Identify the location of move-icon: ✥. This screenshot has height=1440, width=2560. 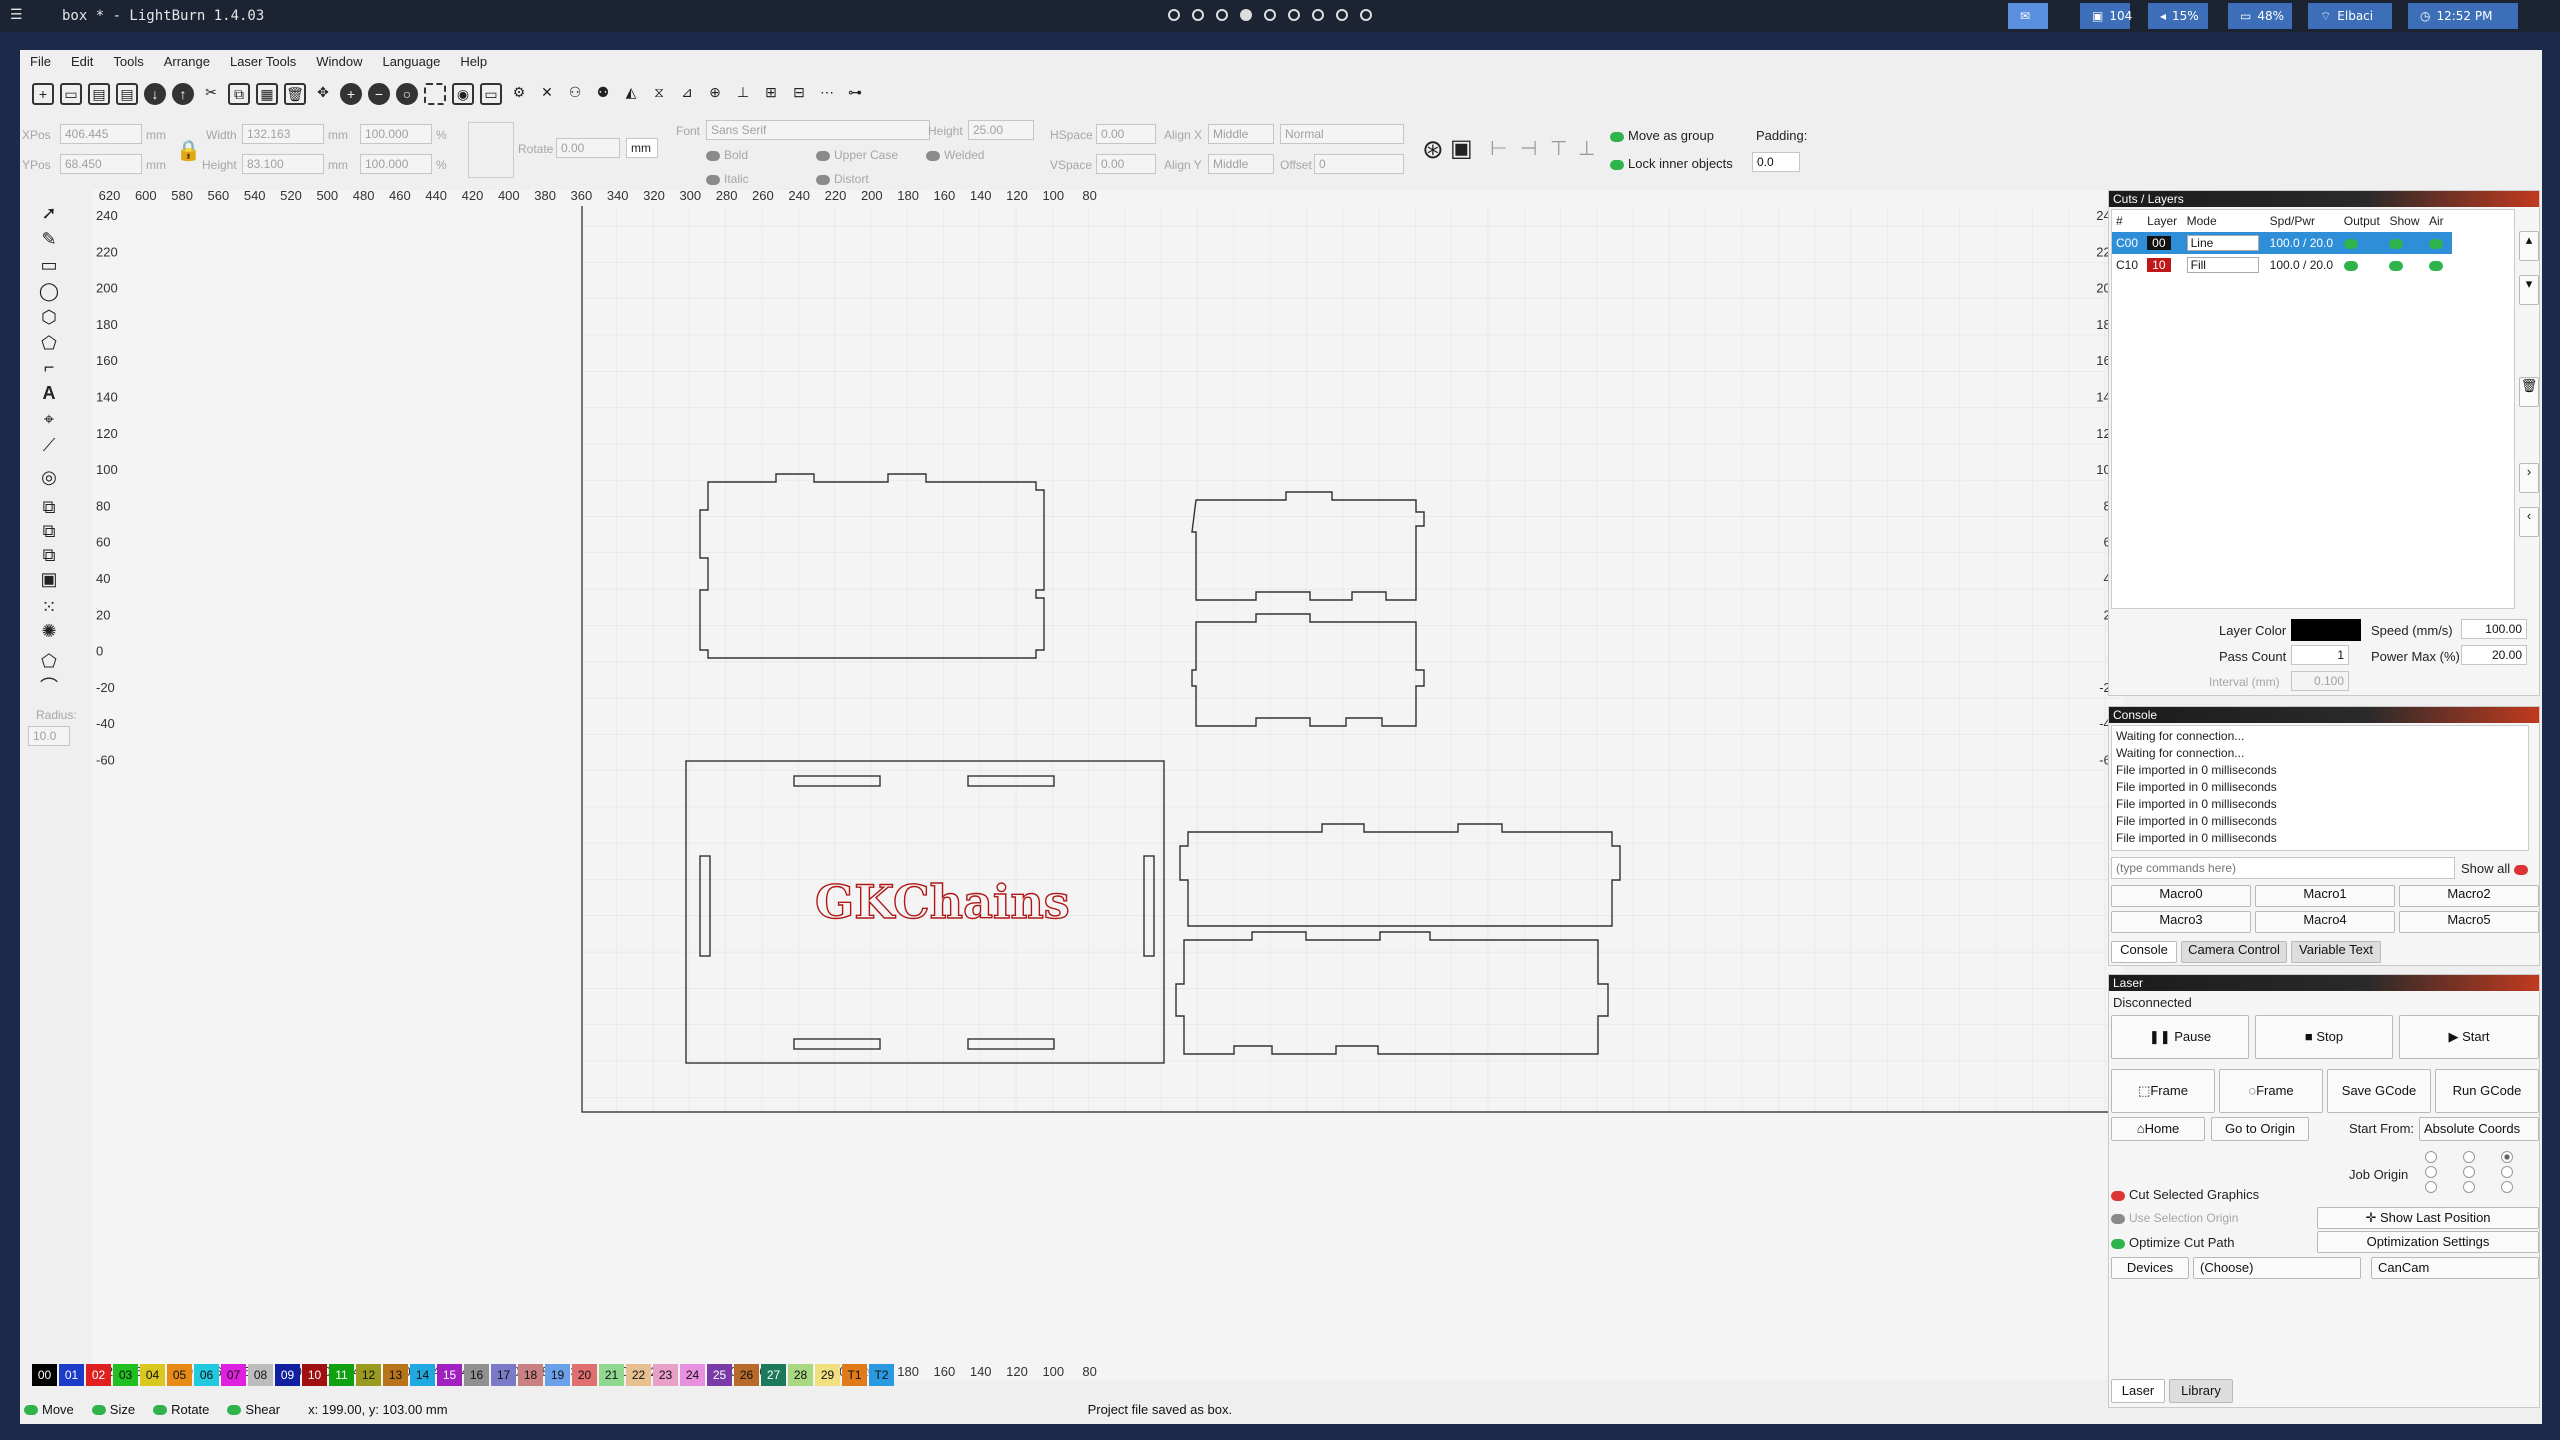
(323, 94).